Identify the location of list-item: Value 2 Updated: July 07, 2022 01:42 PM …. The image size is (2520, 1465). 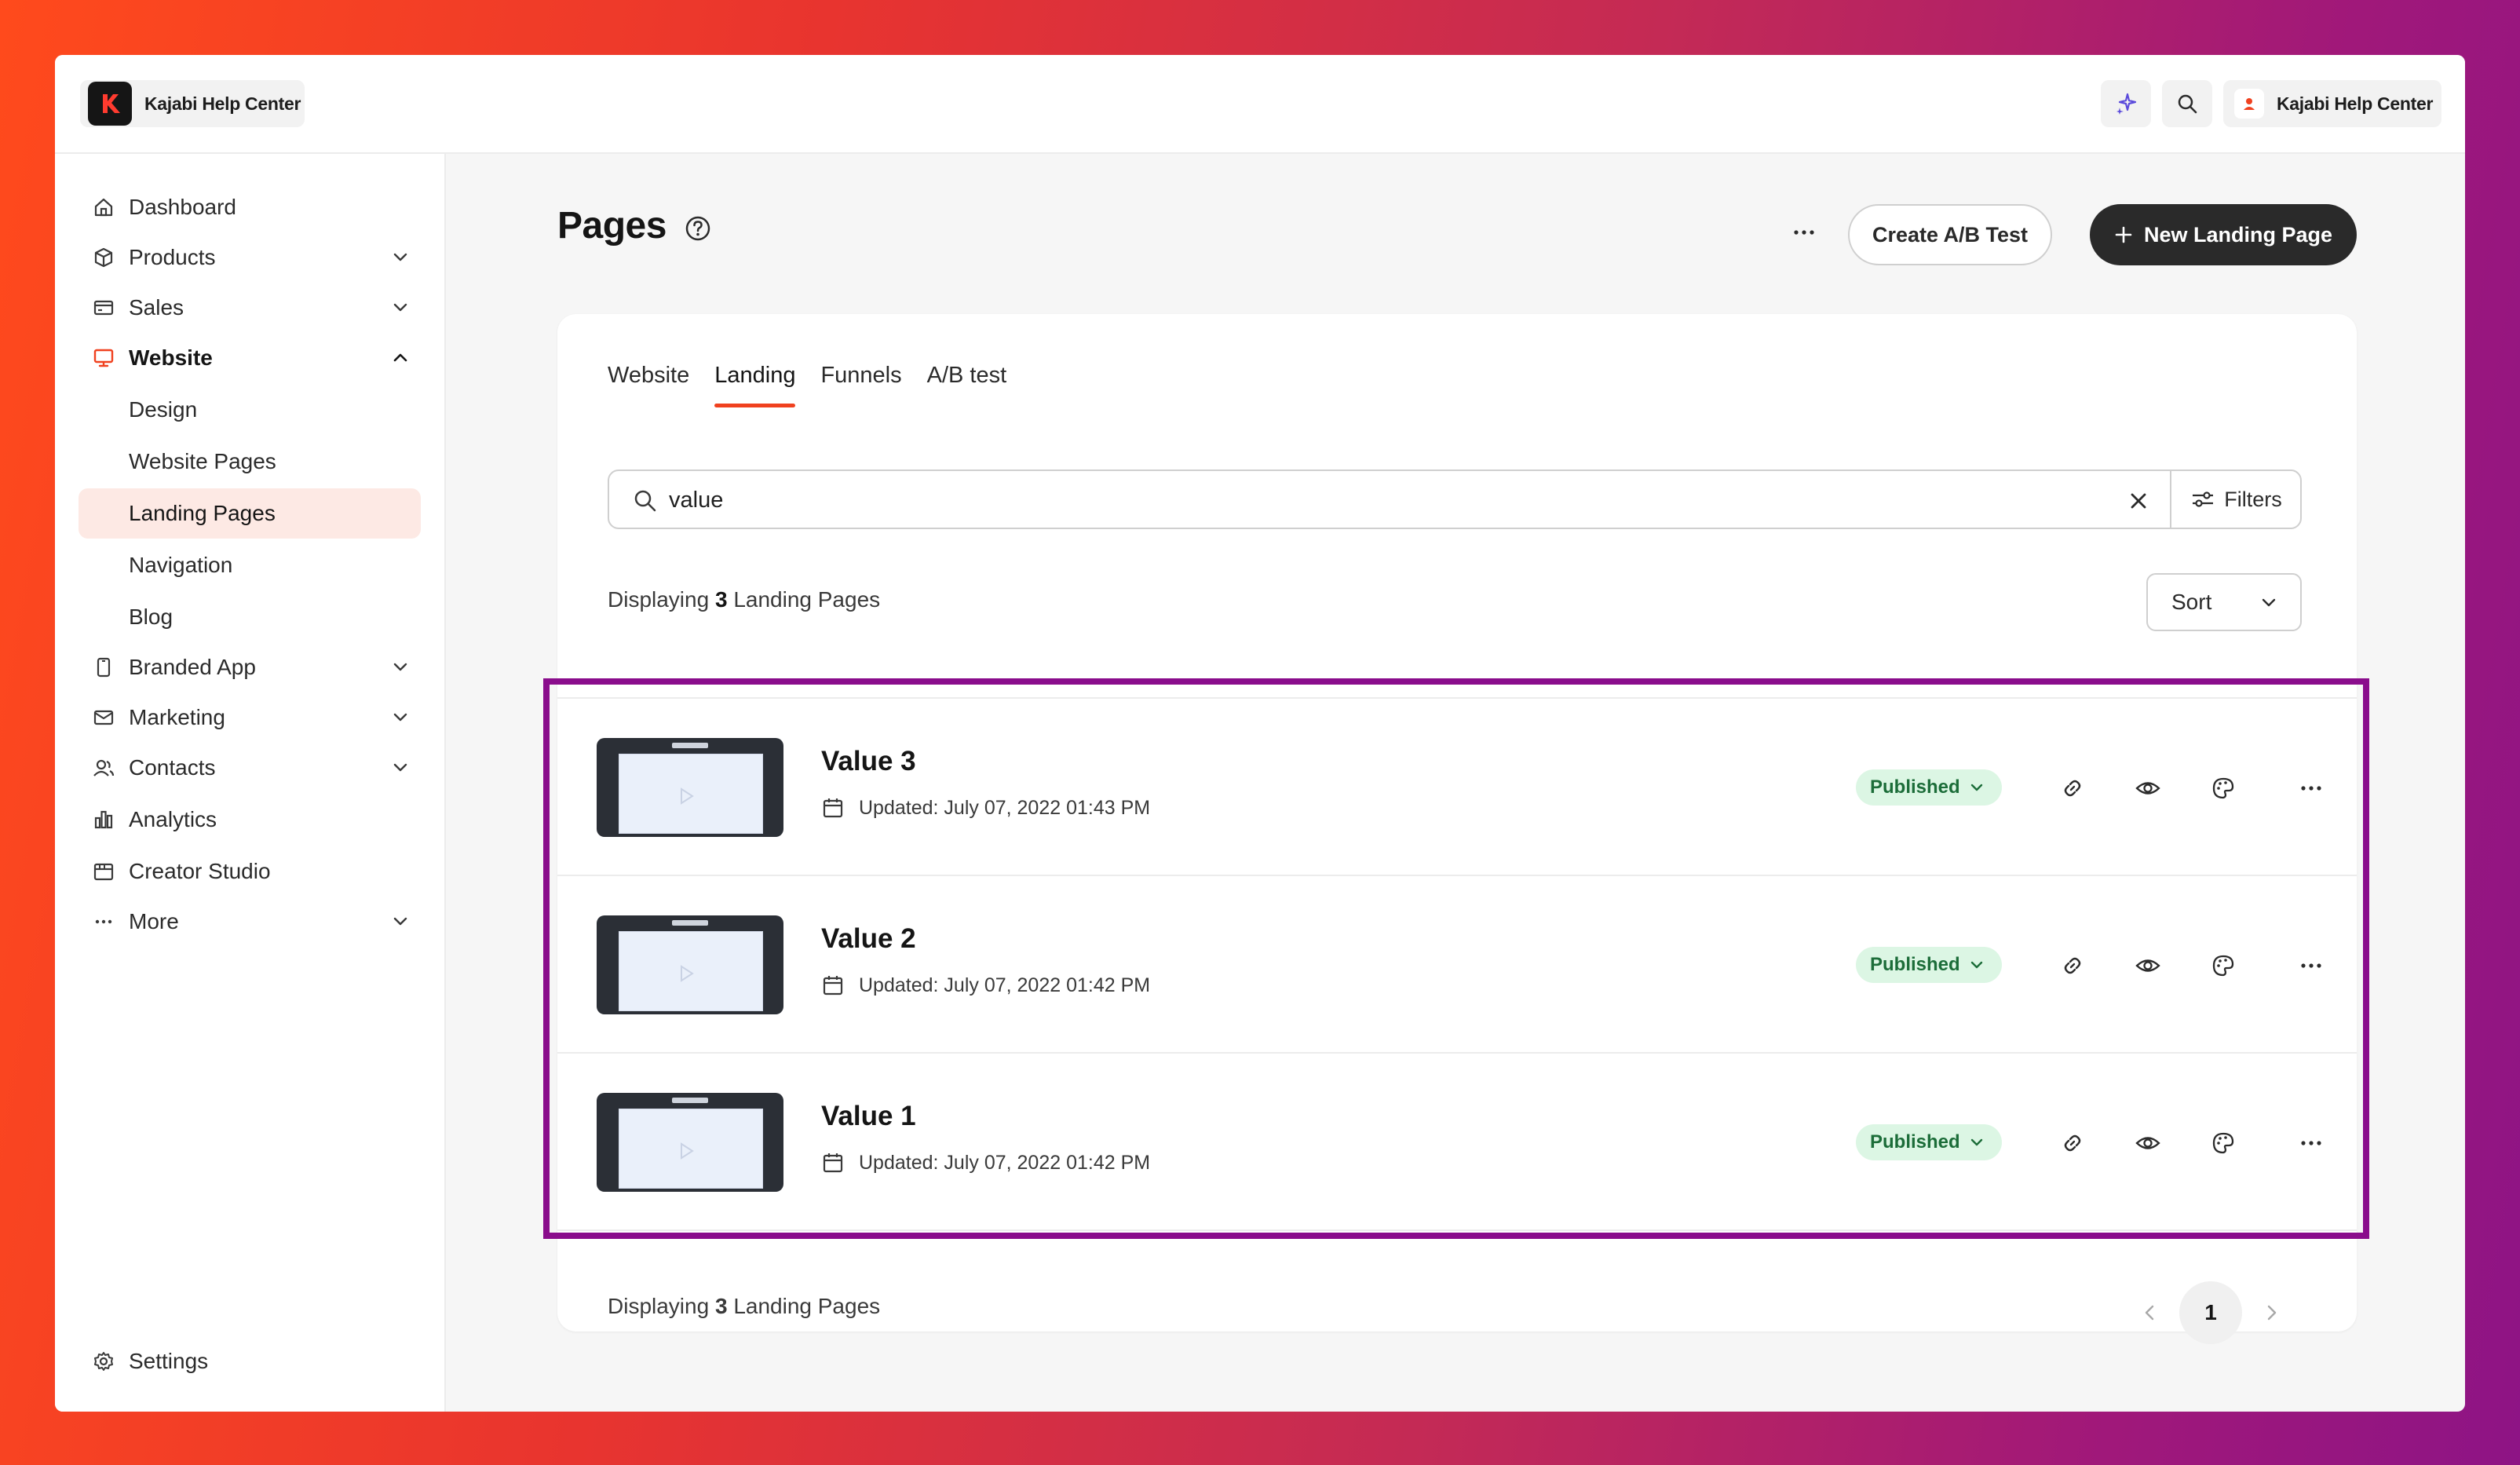
(1457, 965).